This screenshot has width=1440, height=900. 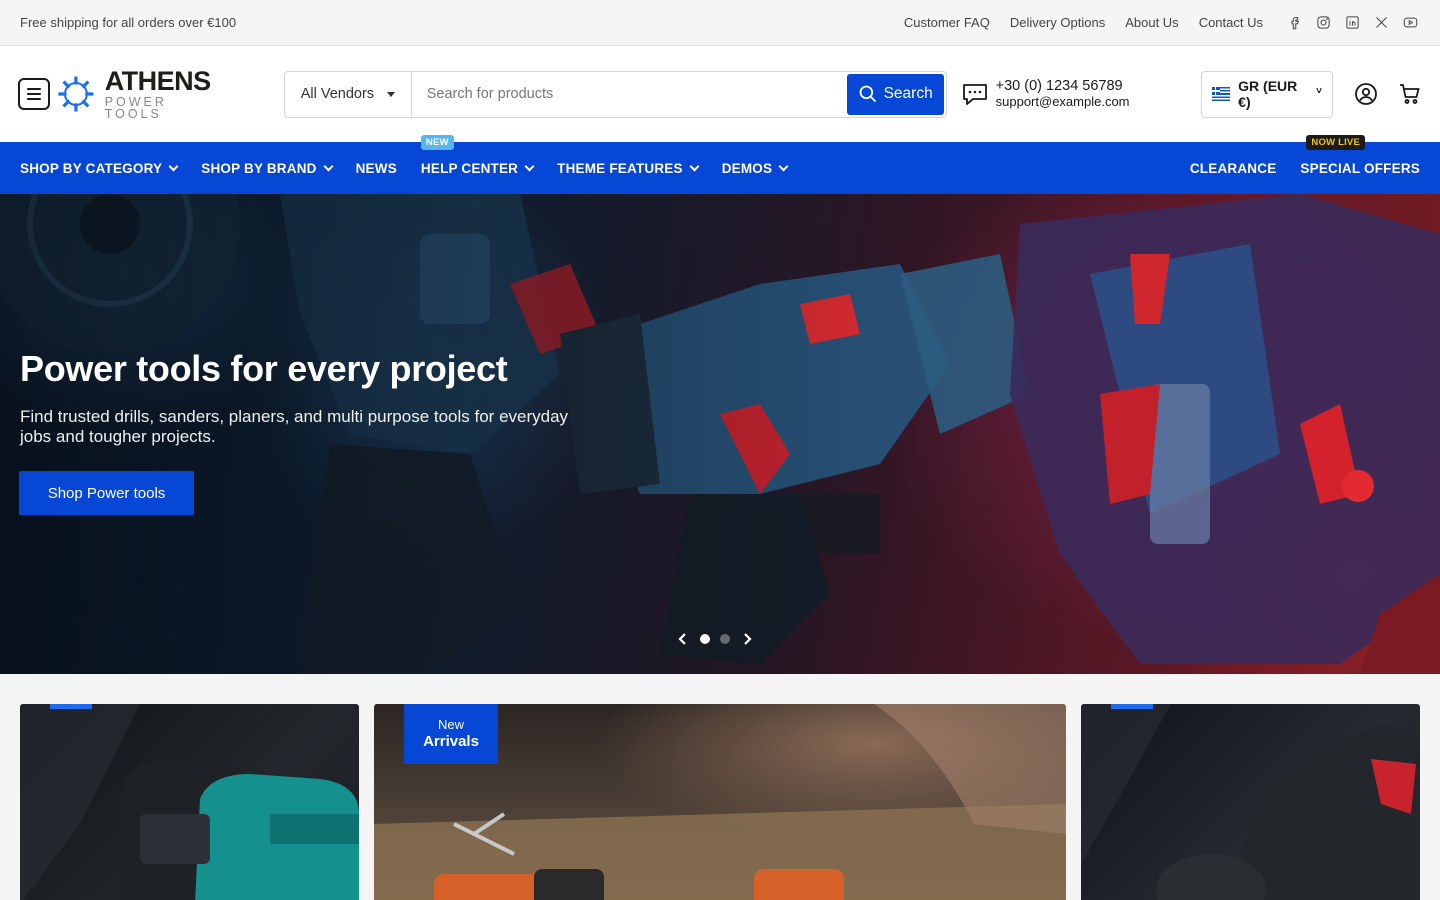 What do you see at coordinates (629, 94) in the screenshot?
I see `search-input` at bounding box center [629, 94].